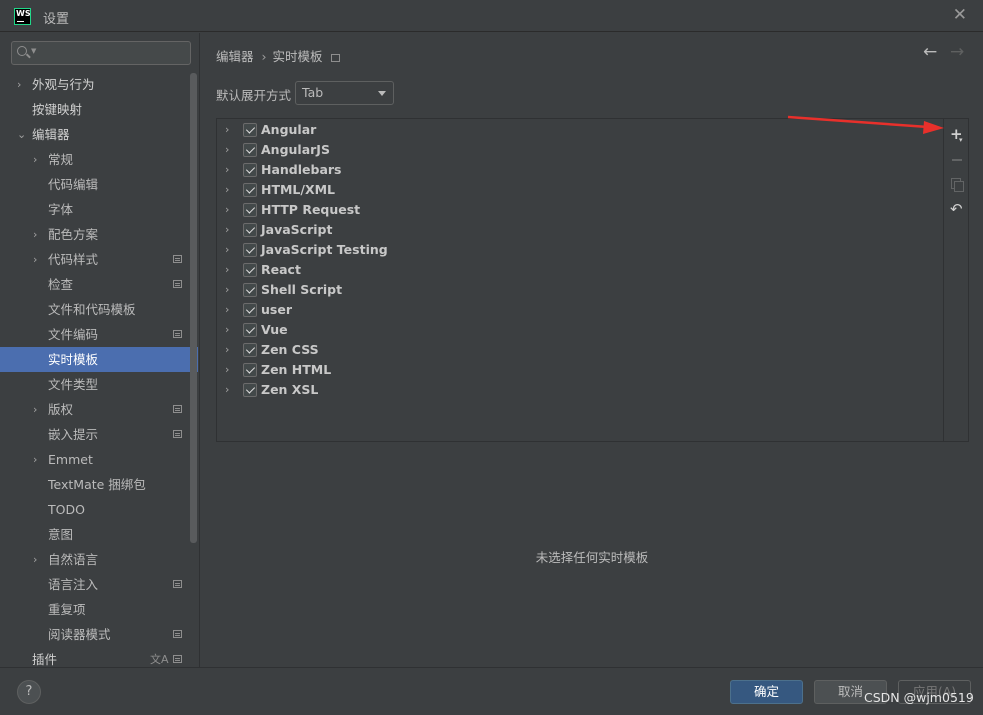  What do you see at coordinates (61, 209) in the screenshot?
I see `sidebar-item-label: 字体` at bounding box center [61, 209].